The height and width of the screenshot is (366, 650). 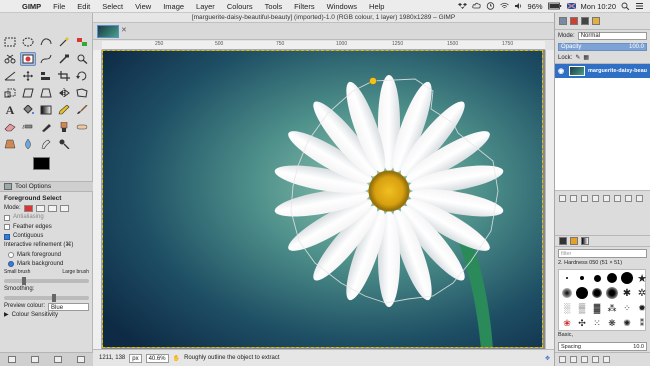 I want to click on crop-tool-icon, so click(x=64, y=76).